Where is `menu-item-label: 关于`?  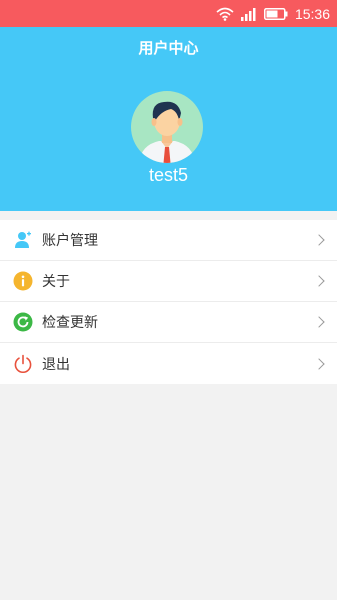
menu-item-label: 关于 is located at coordinates (56, 282).